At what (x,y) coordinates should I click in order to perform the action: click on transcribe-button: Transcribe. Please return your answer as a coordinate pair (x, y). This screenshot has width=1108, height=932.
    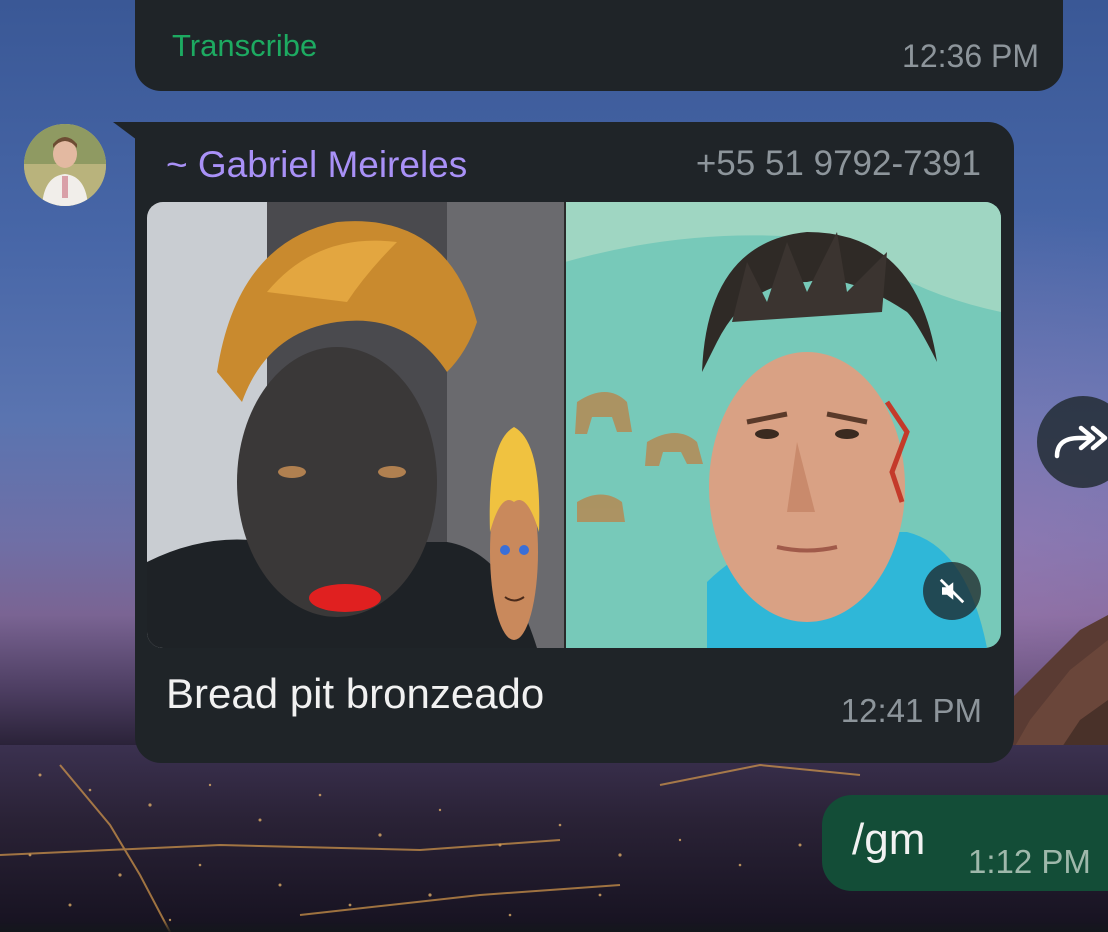
    Looking at the image, I should click on (244, 46).